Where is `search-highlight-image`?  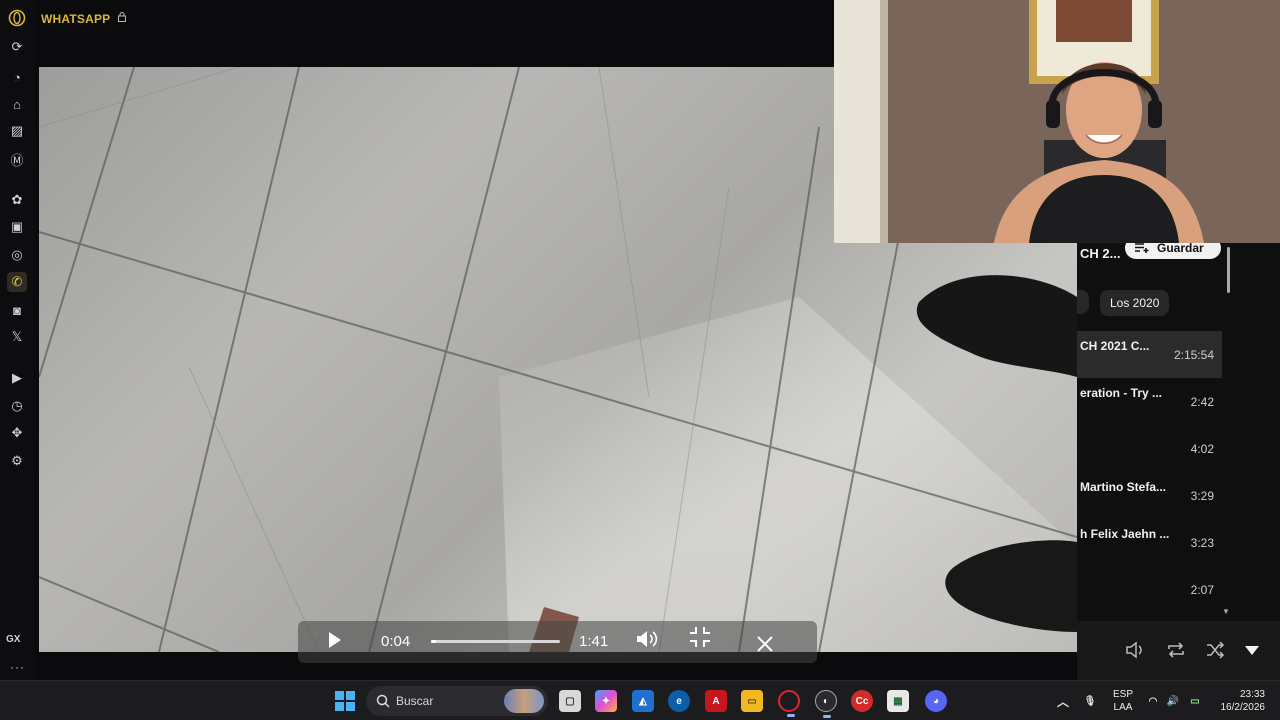 search-highlight-image is located at coordinates (524, 701).